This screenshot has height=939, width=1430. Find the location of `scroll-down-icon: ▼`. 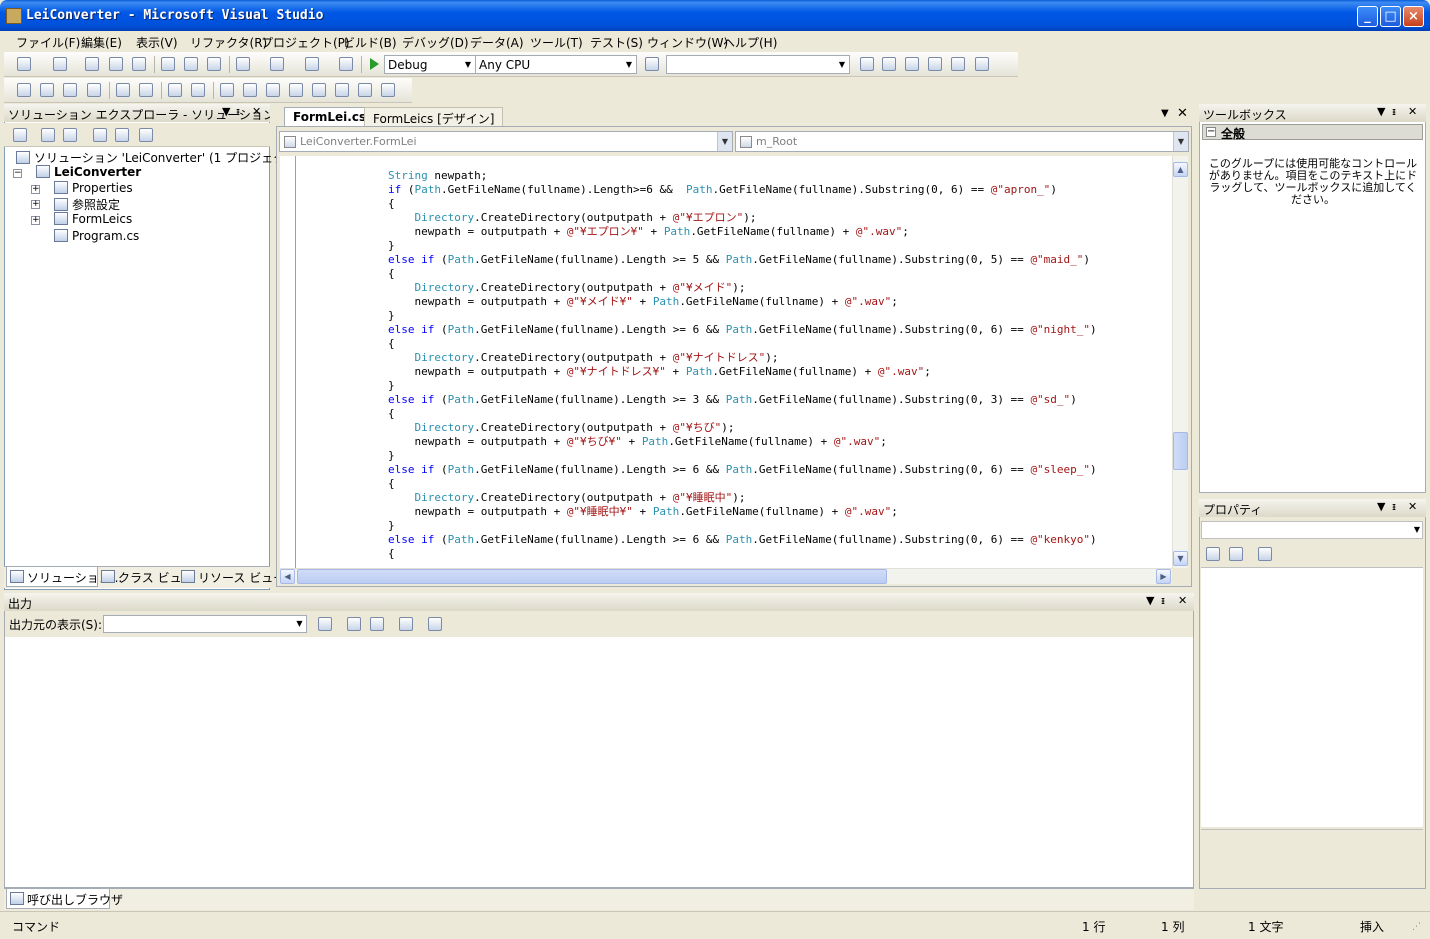

scroll-down-icon: ▼ is located at coordinates (1180, 558).